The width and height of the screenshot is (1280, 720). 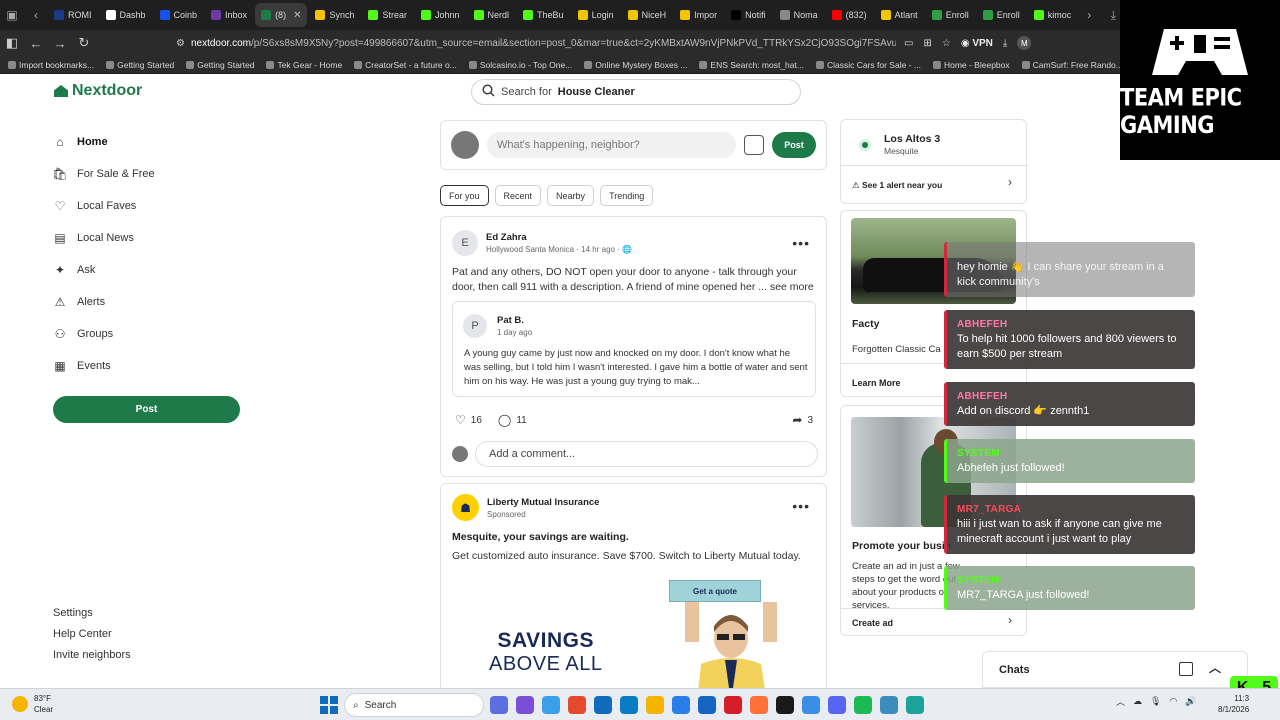 I want to click on sidebar-item-groups: ⚇ Groups, so click(x=153, y=334).